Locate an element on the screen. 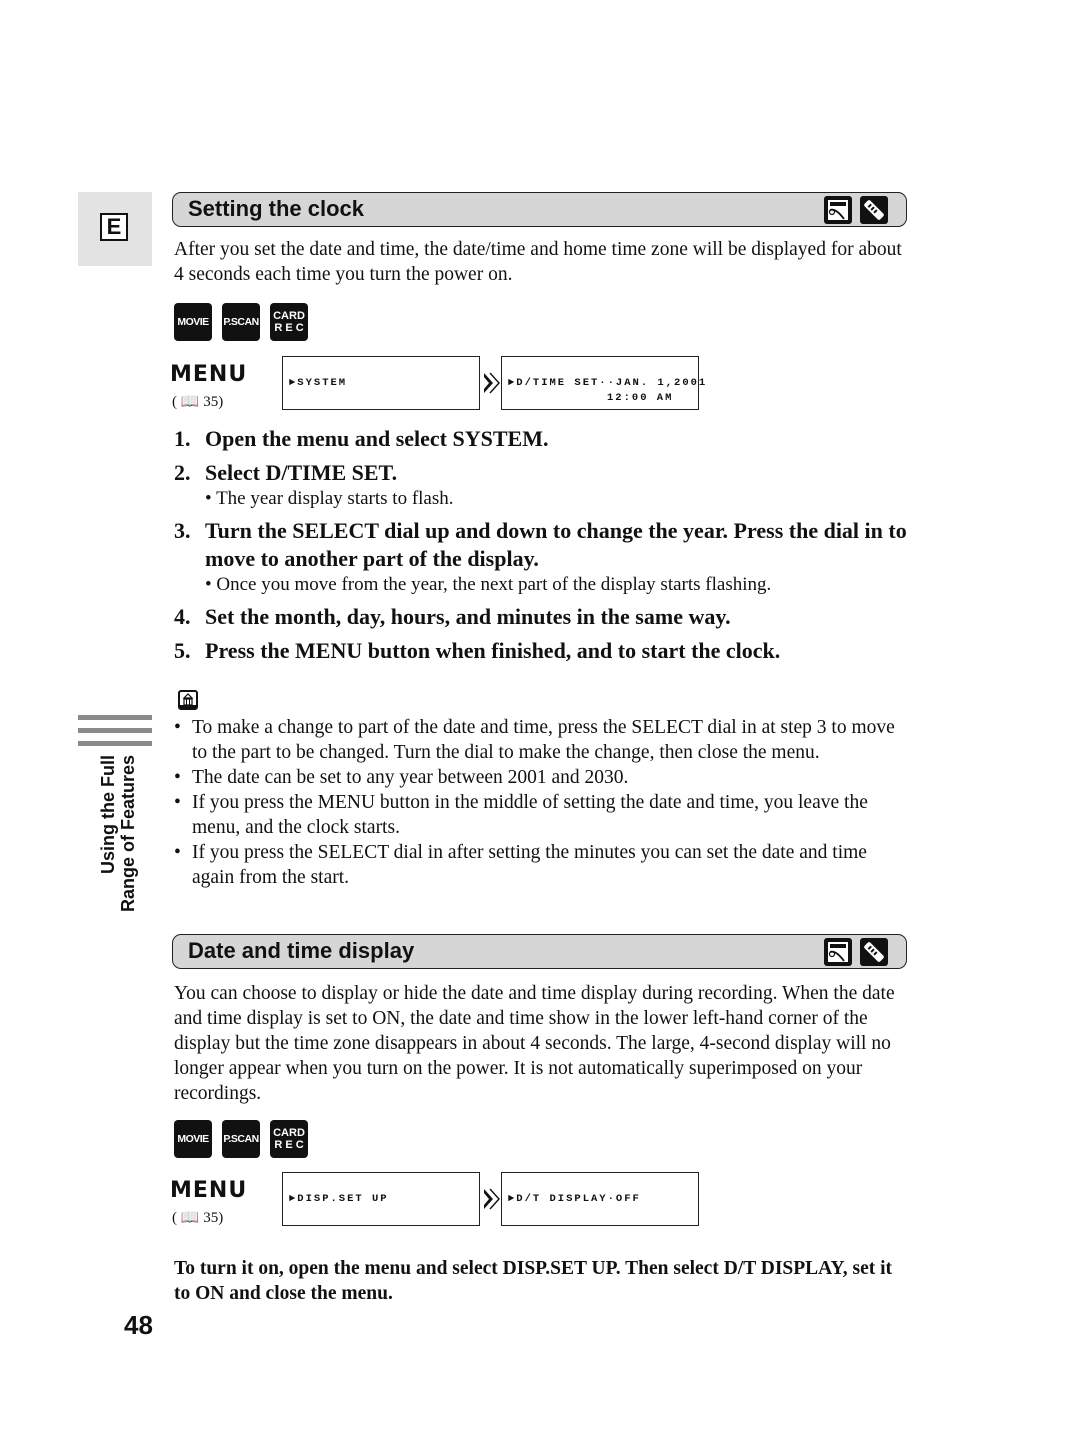 Image resolution: width=1080 pixels, height=1443 pixels. lcd-screen-dtime-set: ►D/TIME SET··JAN. 1,2001 12:00 AM is located at coordinates (603, 383).